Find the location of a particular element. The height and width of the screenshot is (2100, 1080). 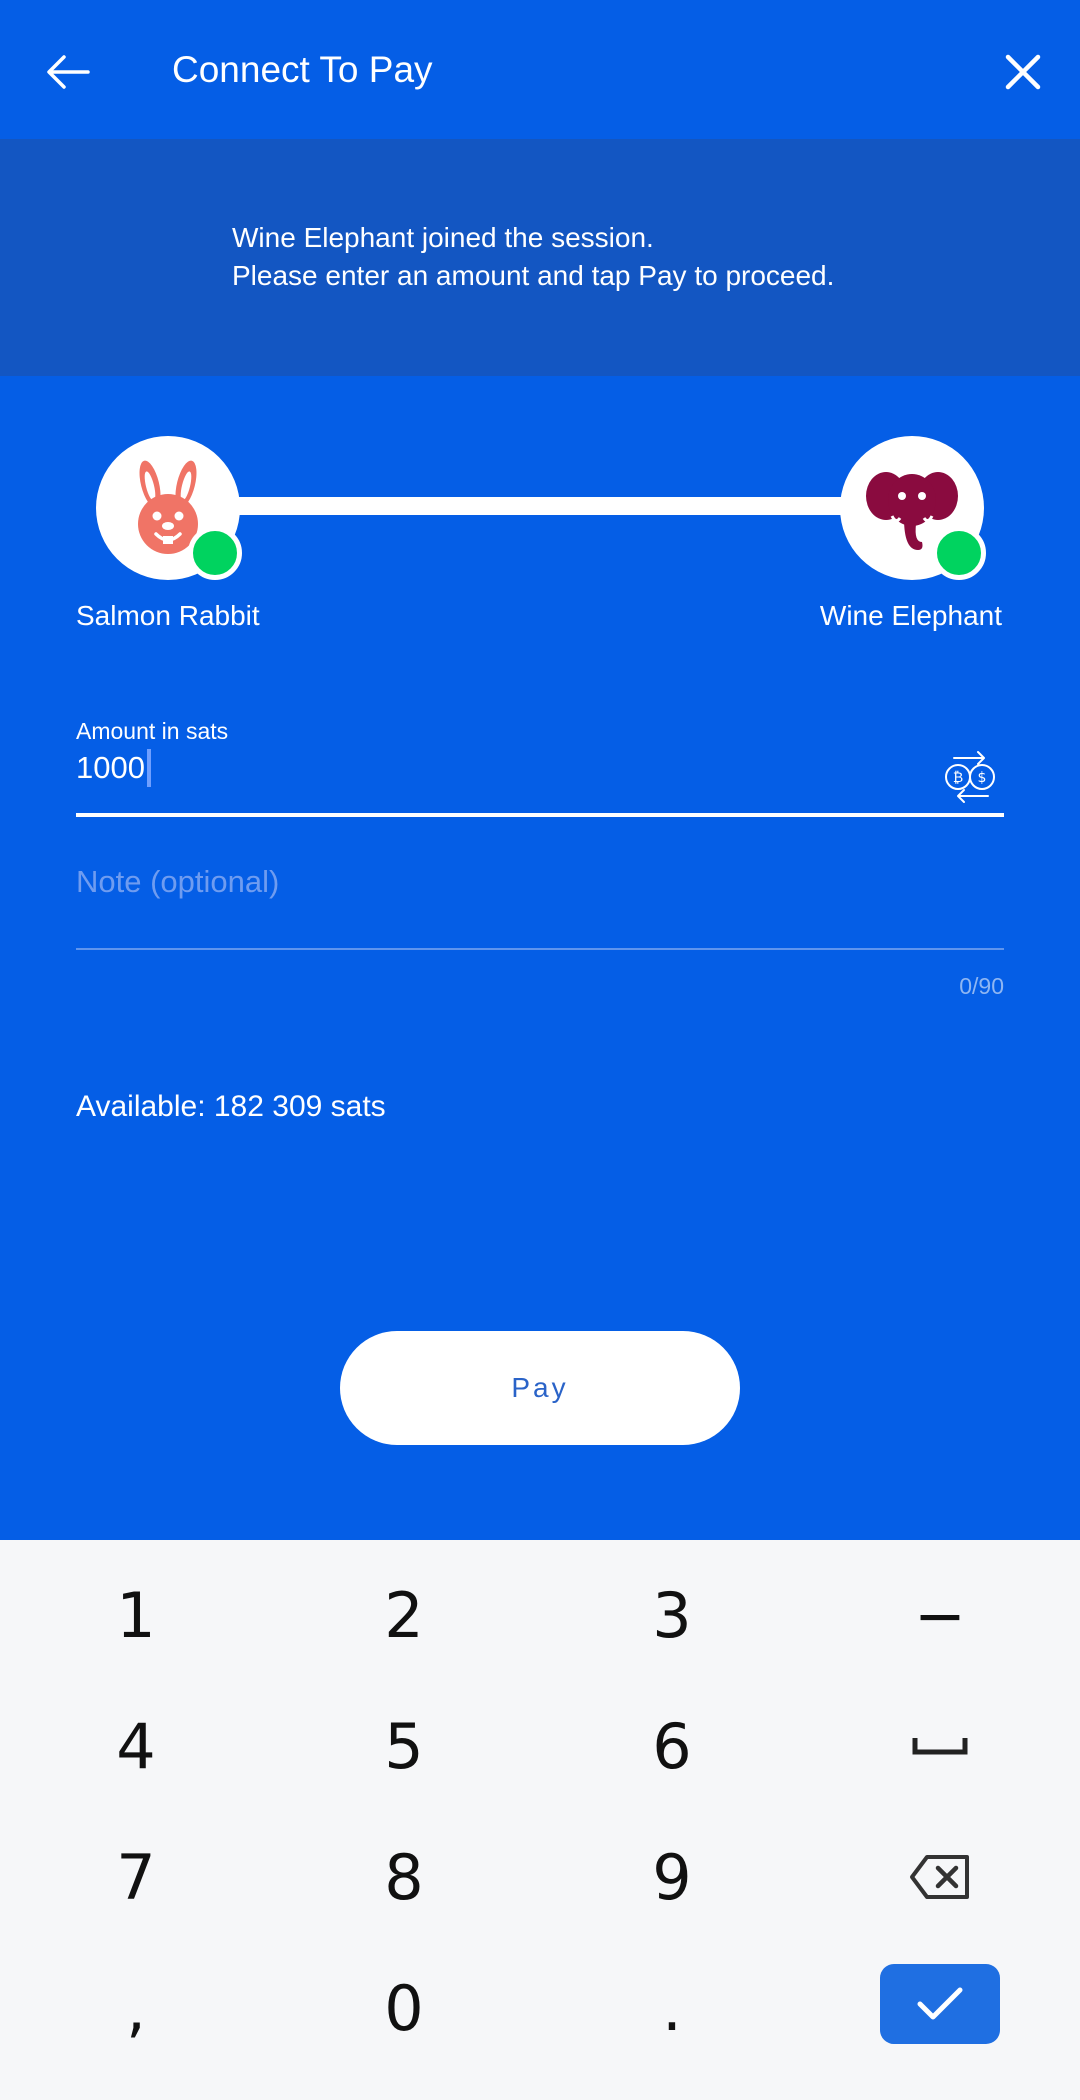

avatar-wine-elephant is located at coordinates (913, 508).